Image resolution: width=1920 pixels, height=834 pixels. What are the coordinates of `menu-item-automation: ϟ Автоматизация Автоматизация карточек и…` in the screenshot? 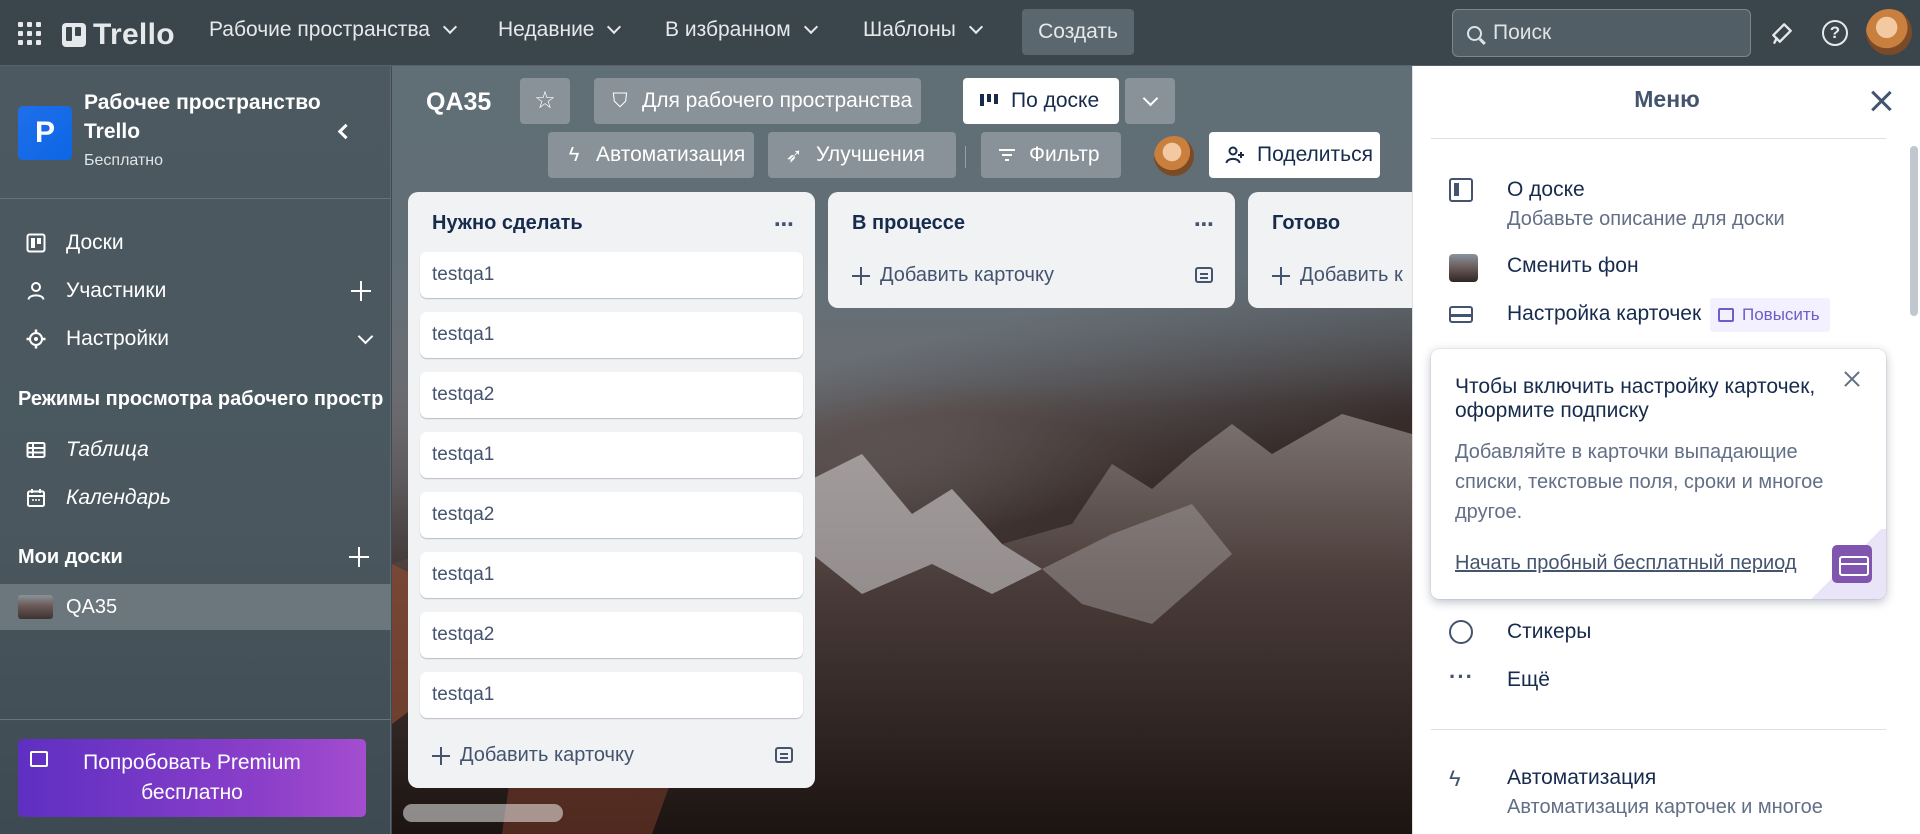 It's located at (1669, 794).